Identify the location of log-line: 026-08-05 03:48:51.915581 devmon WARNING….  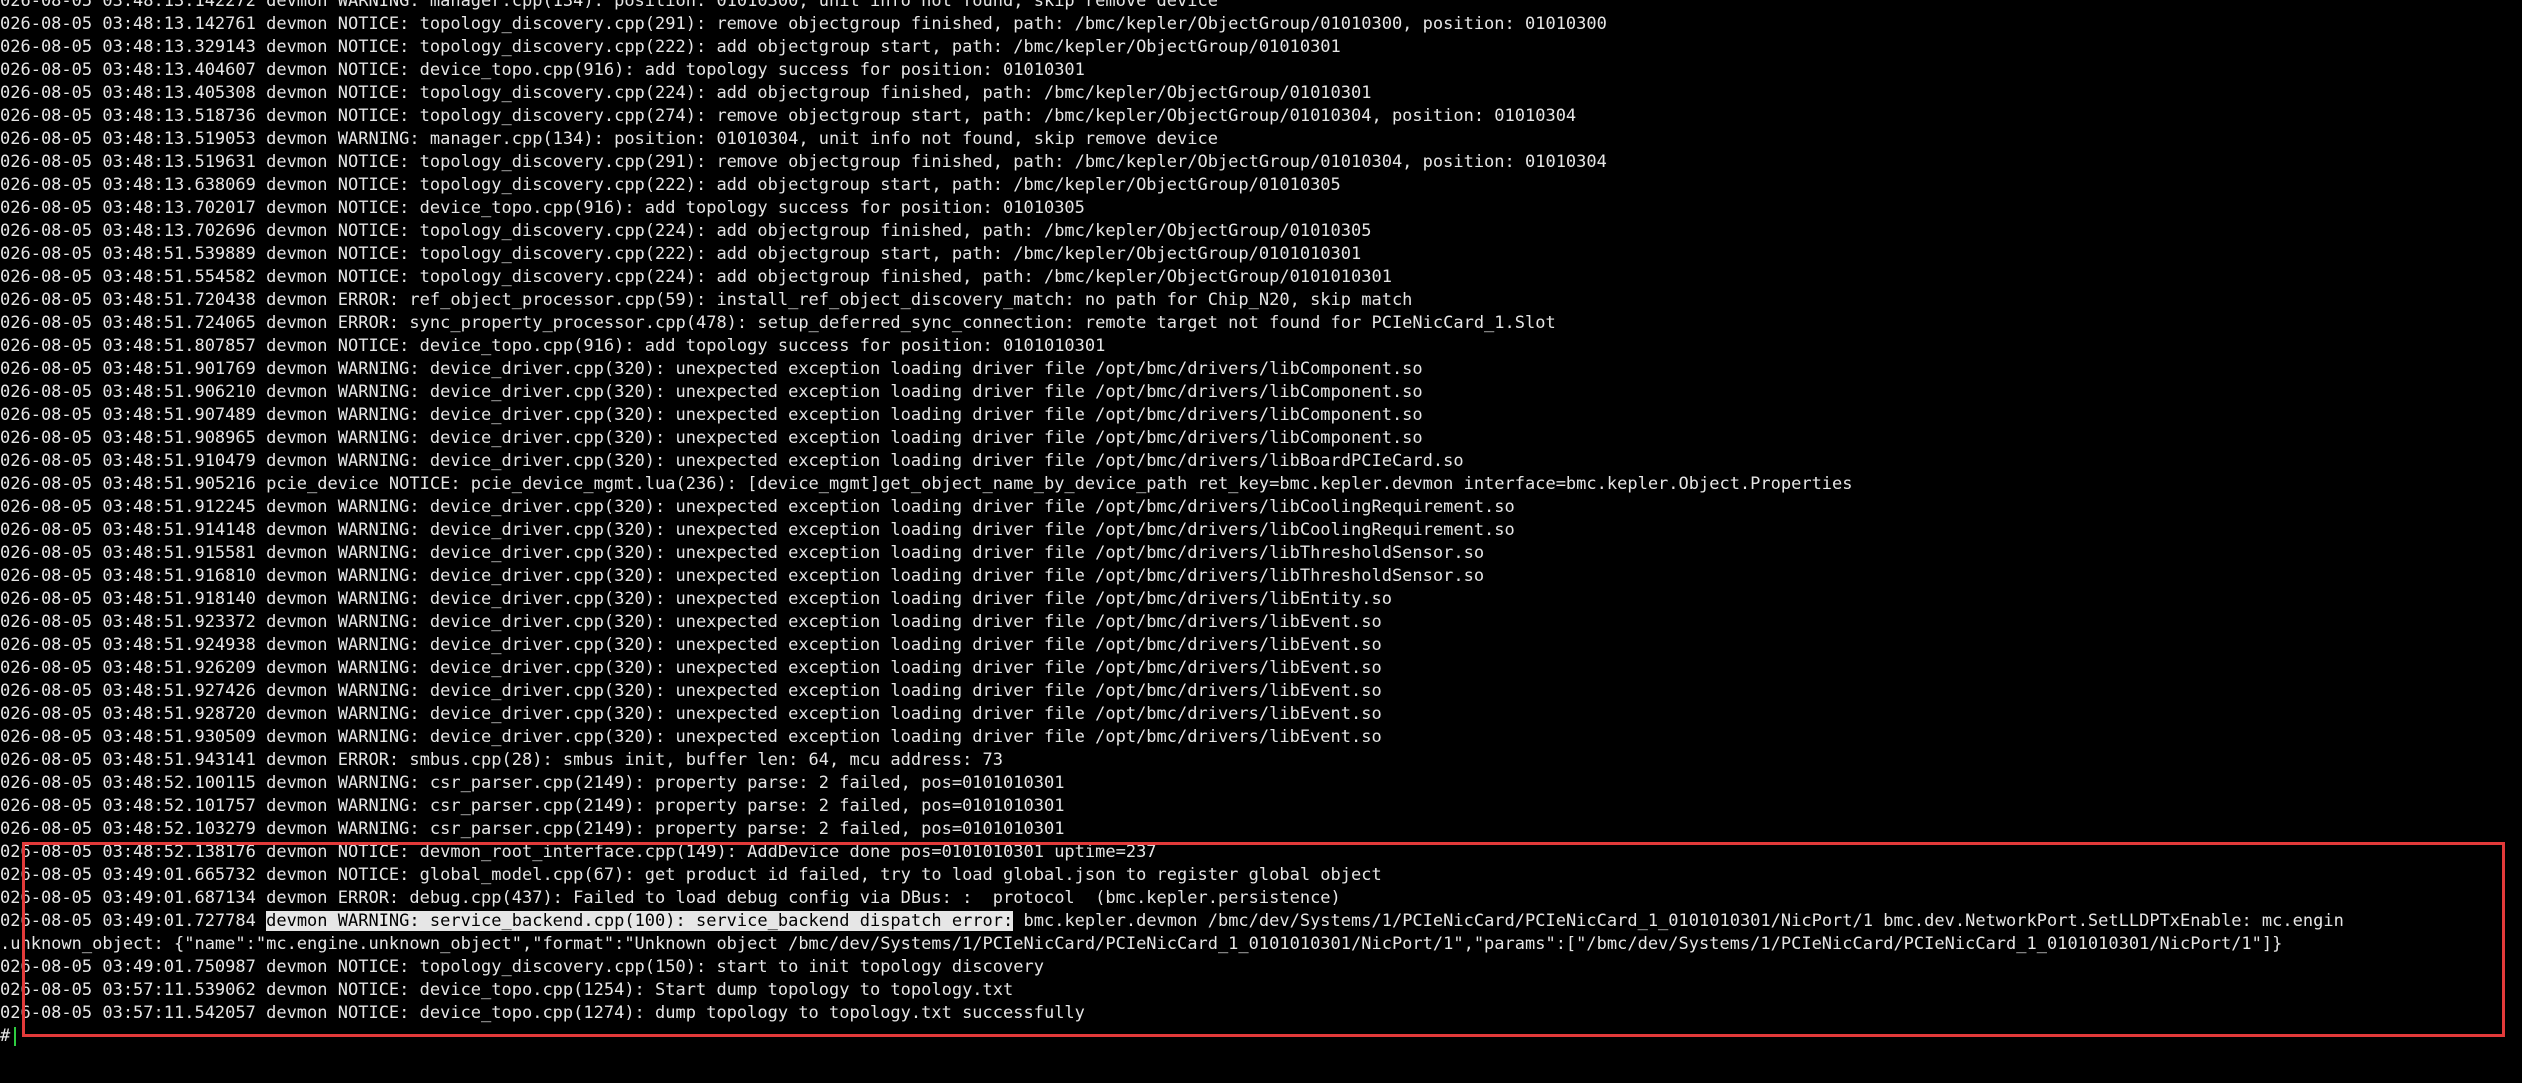
(742, 553).